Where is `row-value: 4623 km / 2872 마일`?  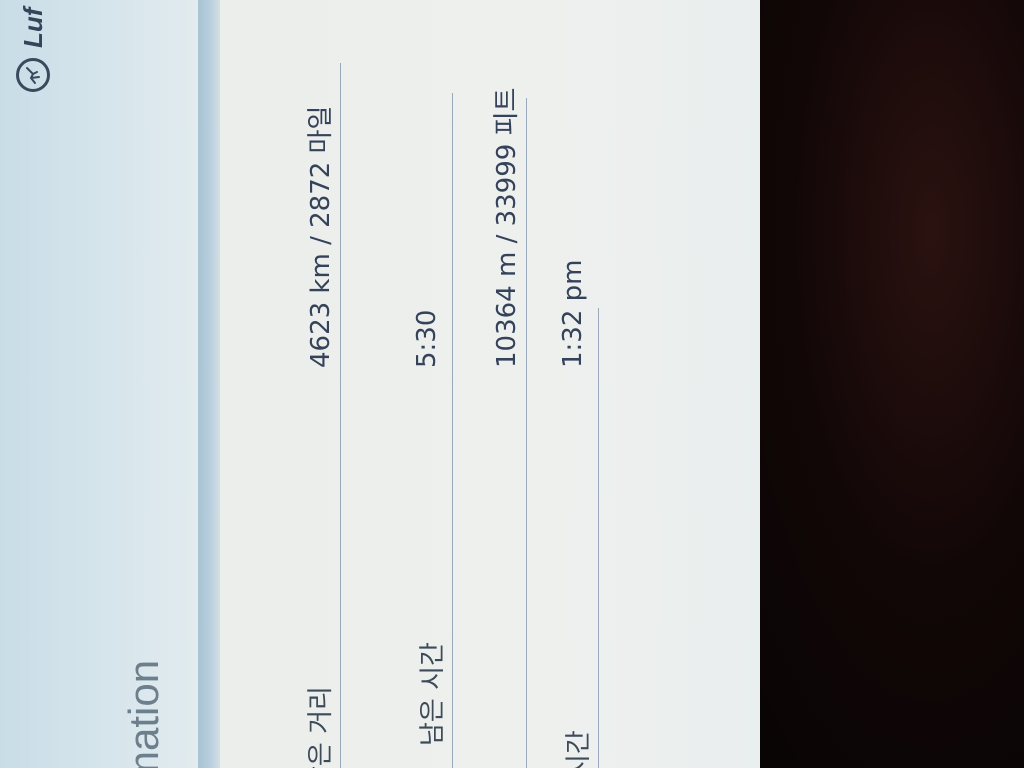 row-value: 4623 km / 2872 마일 is located at coordinates (321, 236).